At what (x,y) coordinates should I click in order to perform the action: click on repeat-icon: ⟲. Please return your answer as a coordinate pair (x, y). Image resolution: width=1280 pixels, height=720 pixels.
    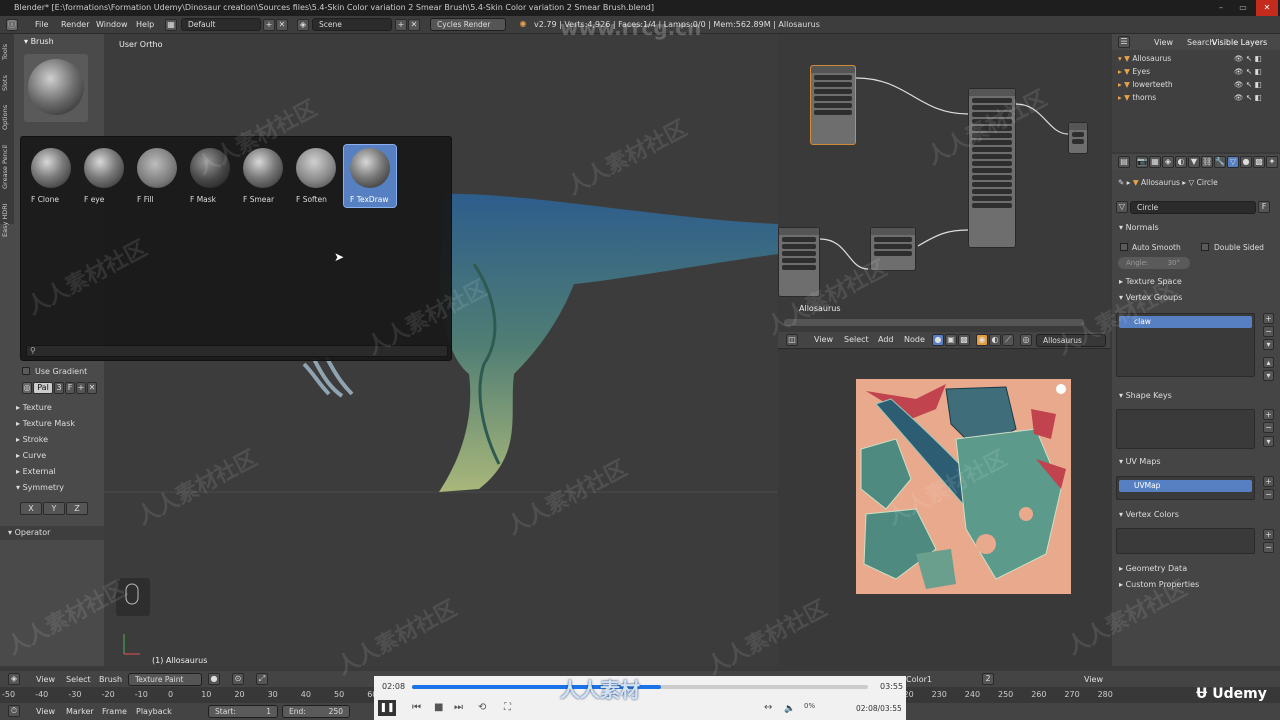
    Looking at the image, I should click on (482, 707).